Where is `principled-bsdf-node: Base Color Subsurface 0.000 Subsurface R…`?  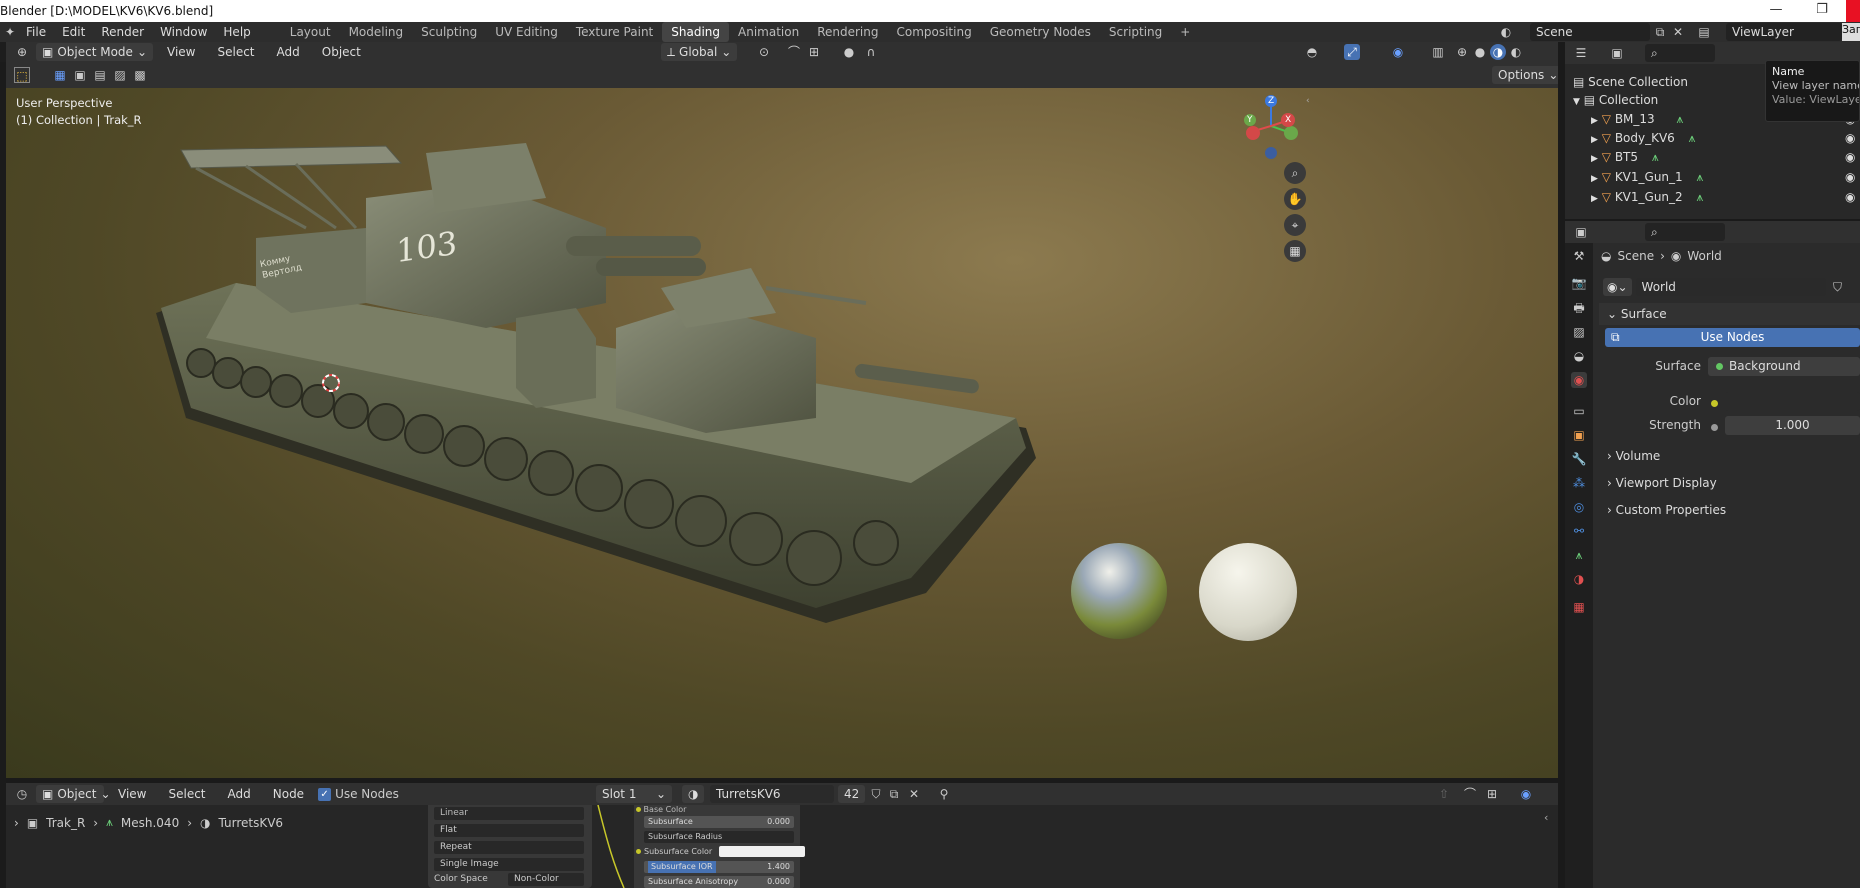 principled-bsdf-node: Base Color Subsurface 0.000 Subsurface R… is located at coordinates (720, 846).